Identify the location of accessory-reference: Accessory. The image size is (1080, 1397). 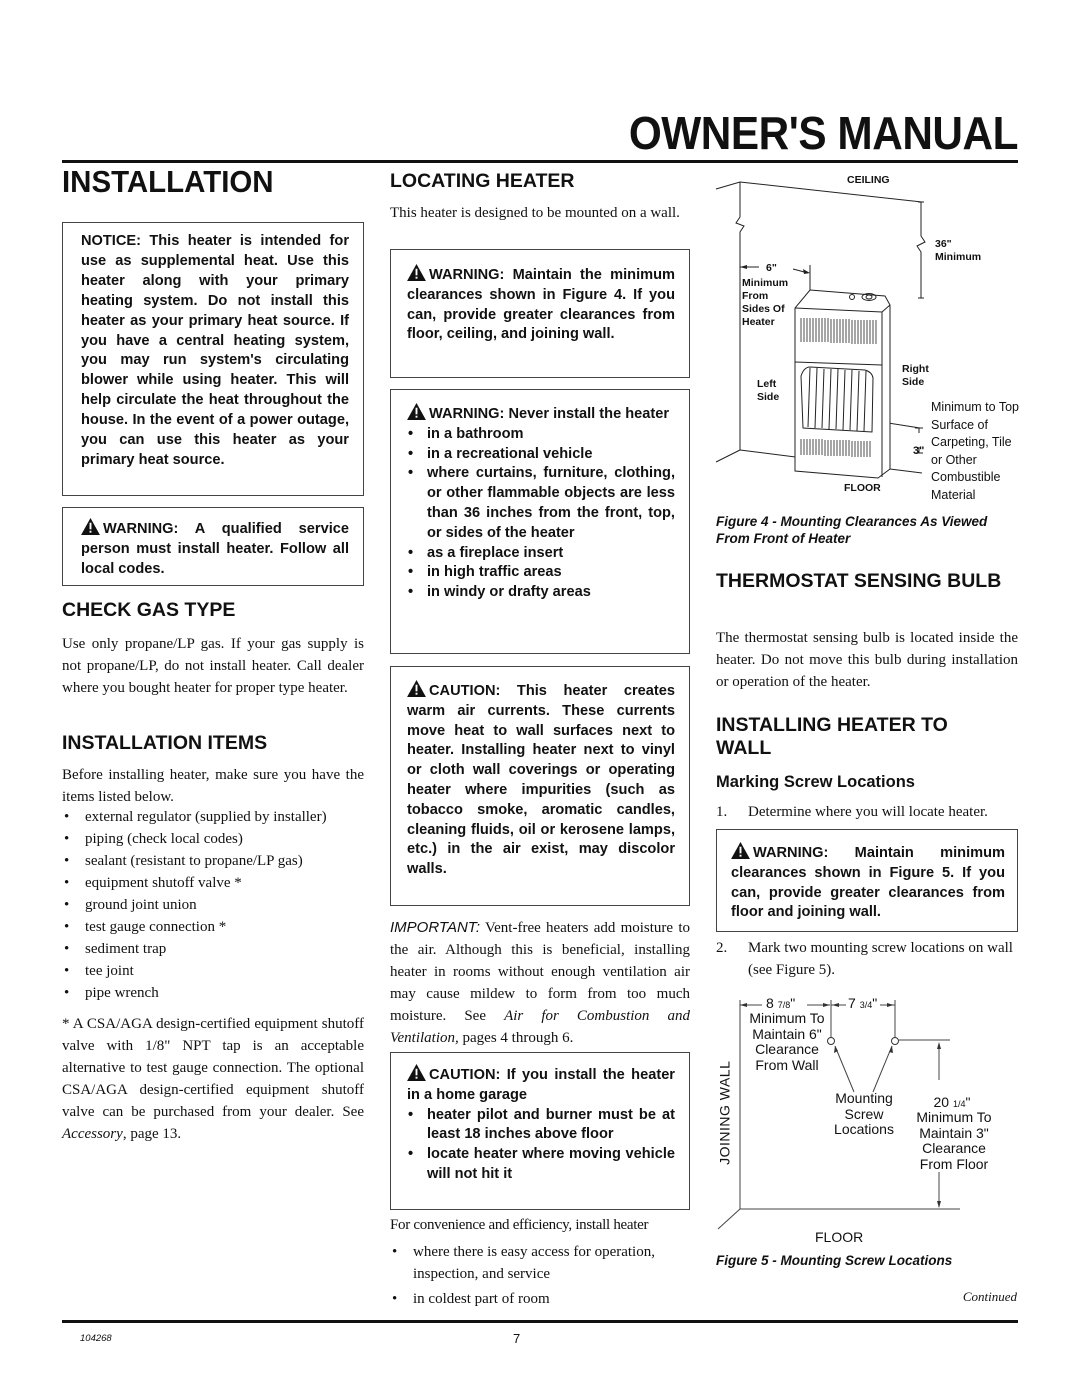
(92, 1134).